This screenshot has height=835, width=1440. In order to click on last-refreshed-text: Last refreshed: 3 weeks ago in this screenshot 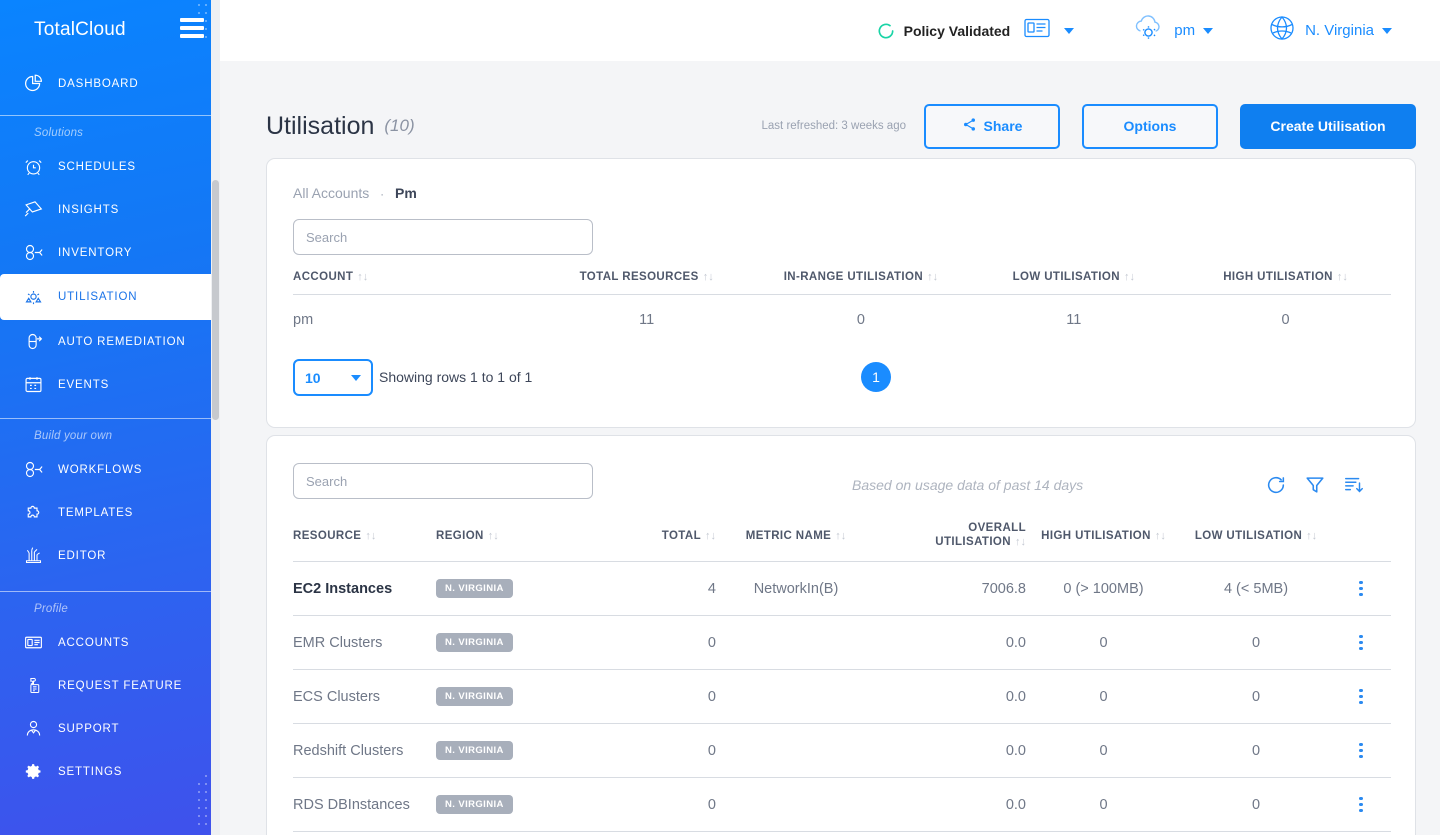, I will do `click(833, 126)`.